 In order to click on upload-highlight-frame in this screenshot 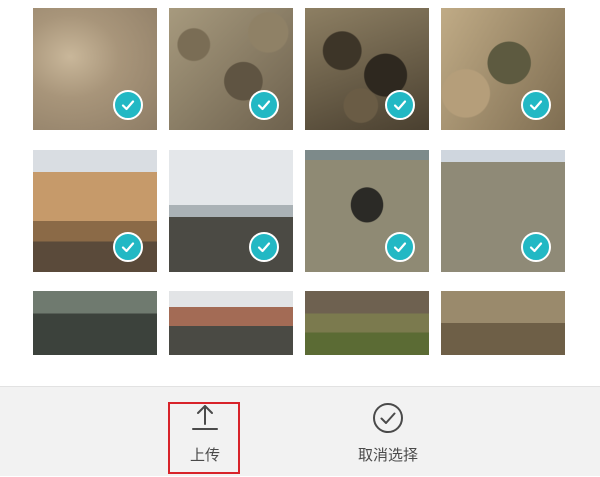, I will do `click(204, 438)`.